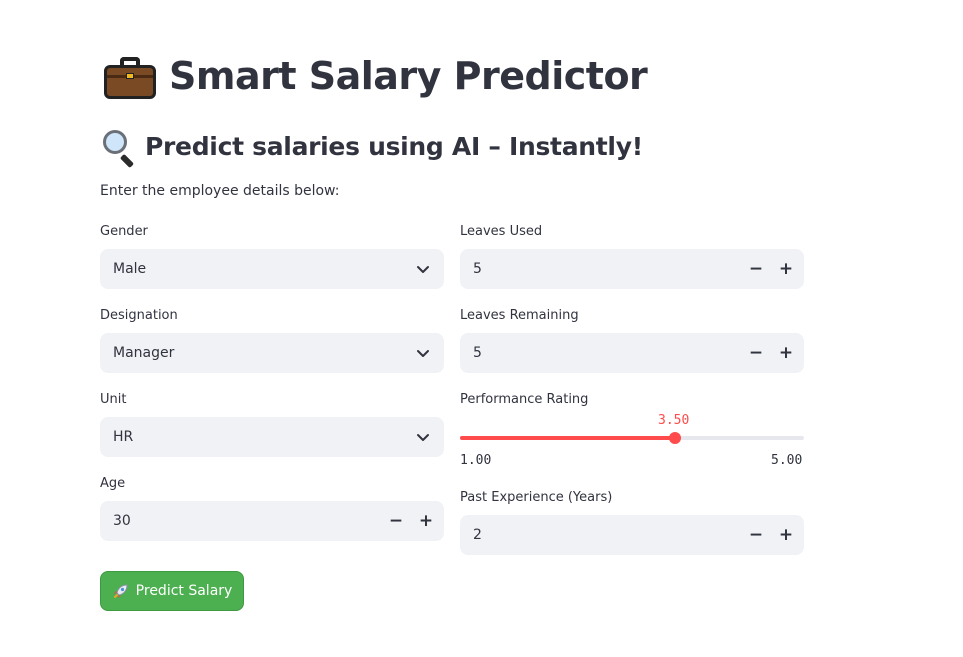  Describe the element at coordinates (120, 591) in the screenshot. I see `rocket-icon` at that location.